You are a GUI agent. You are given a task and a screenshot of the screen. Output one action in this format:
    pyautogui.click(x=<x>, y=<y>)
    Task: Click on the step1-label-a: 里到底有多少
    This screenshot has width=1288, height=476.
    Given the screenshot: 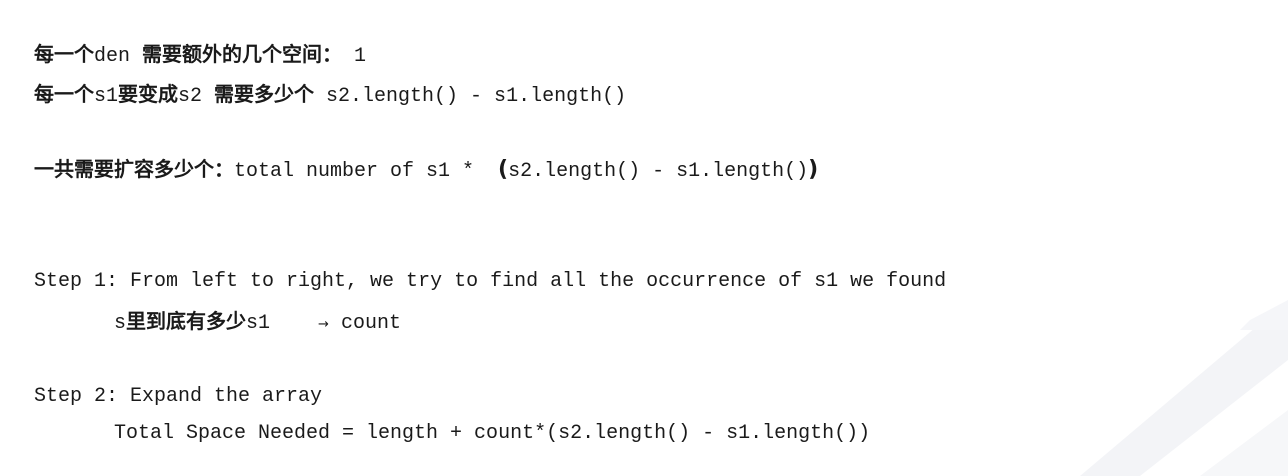 What is the action you would take?
    pyautogui.click(x=186, y=321)
    